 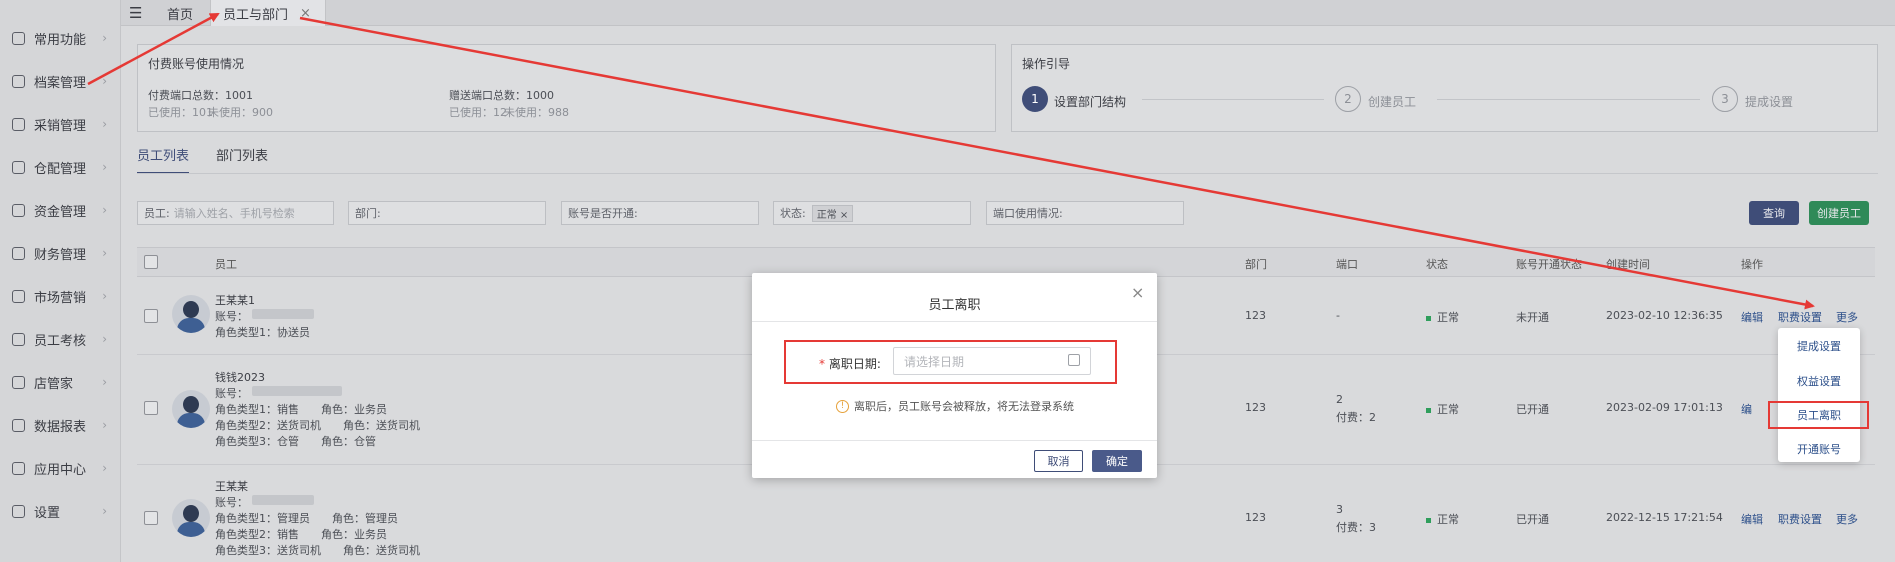 I want to click on arrow-to-tab, so click(x=153, y=49).